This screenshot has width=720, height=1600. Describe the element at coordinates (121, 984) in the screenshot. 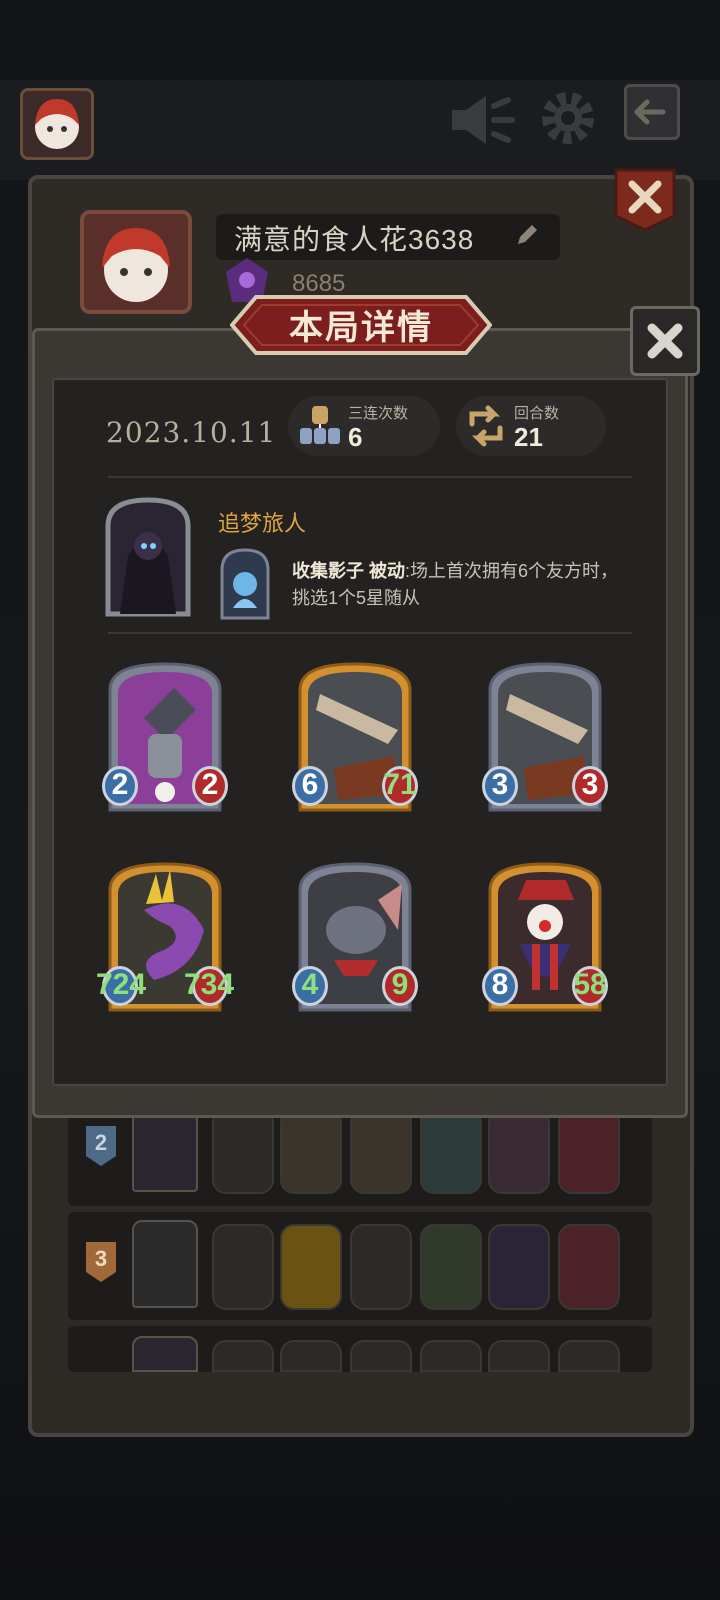

I see `attack-value: 724` at that location.